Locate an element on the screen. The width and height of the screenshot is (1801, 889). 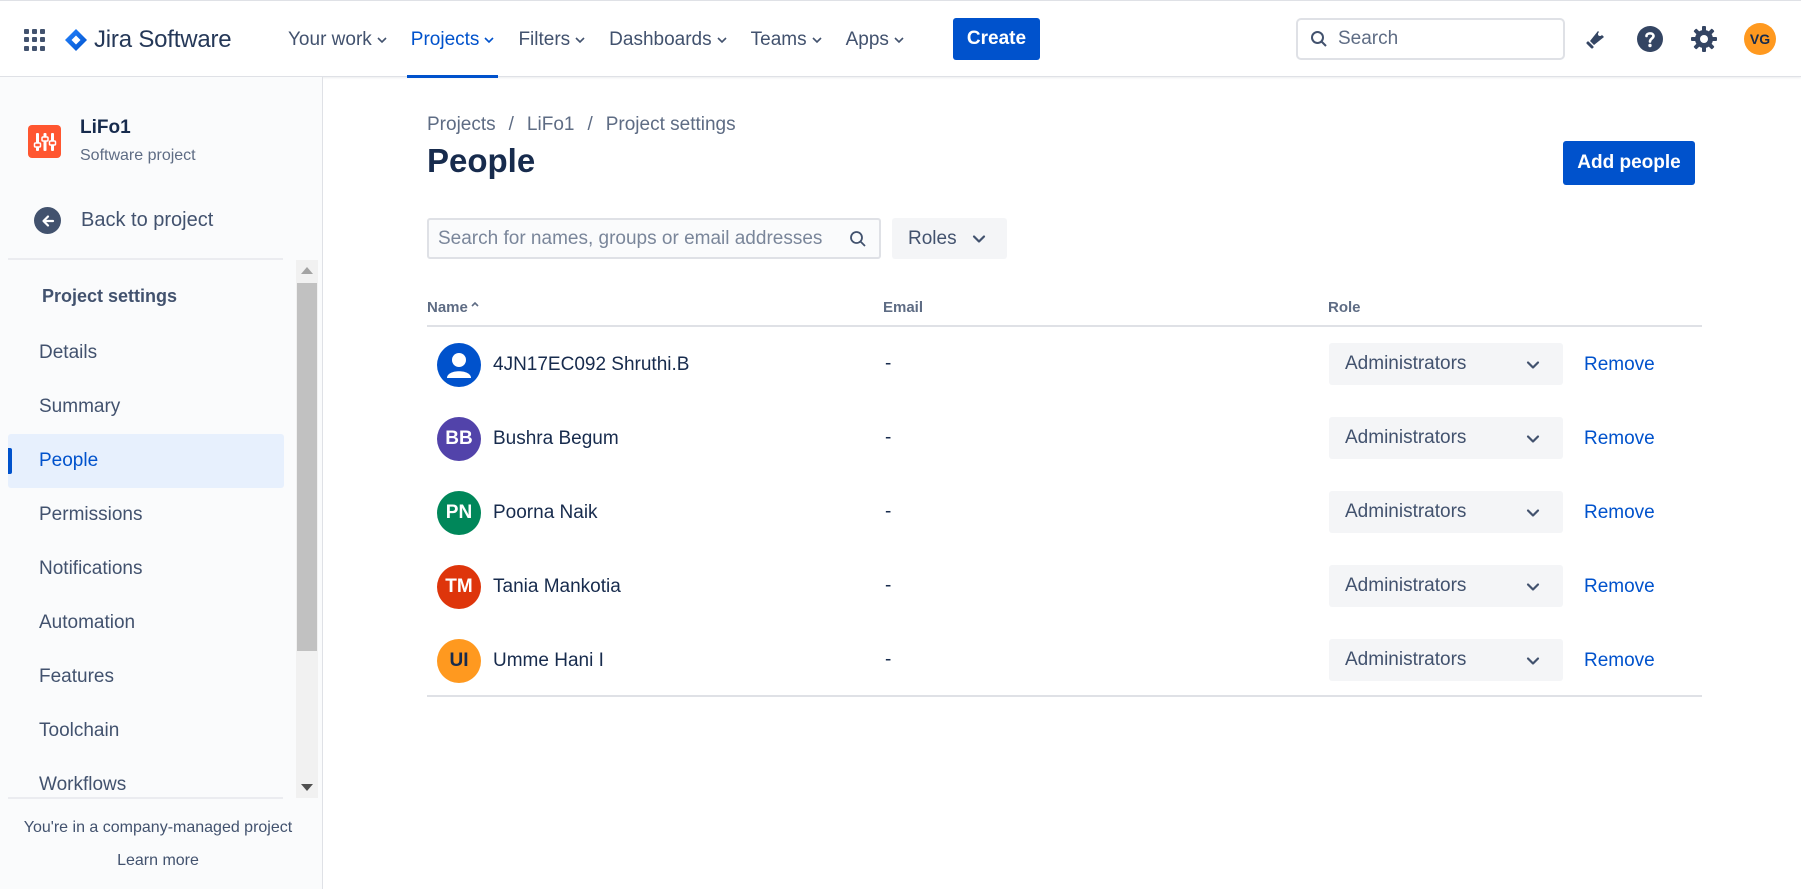
nav-projects: Projects is located at coordinates (453, 39).